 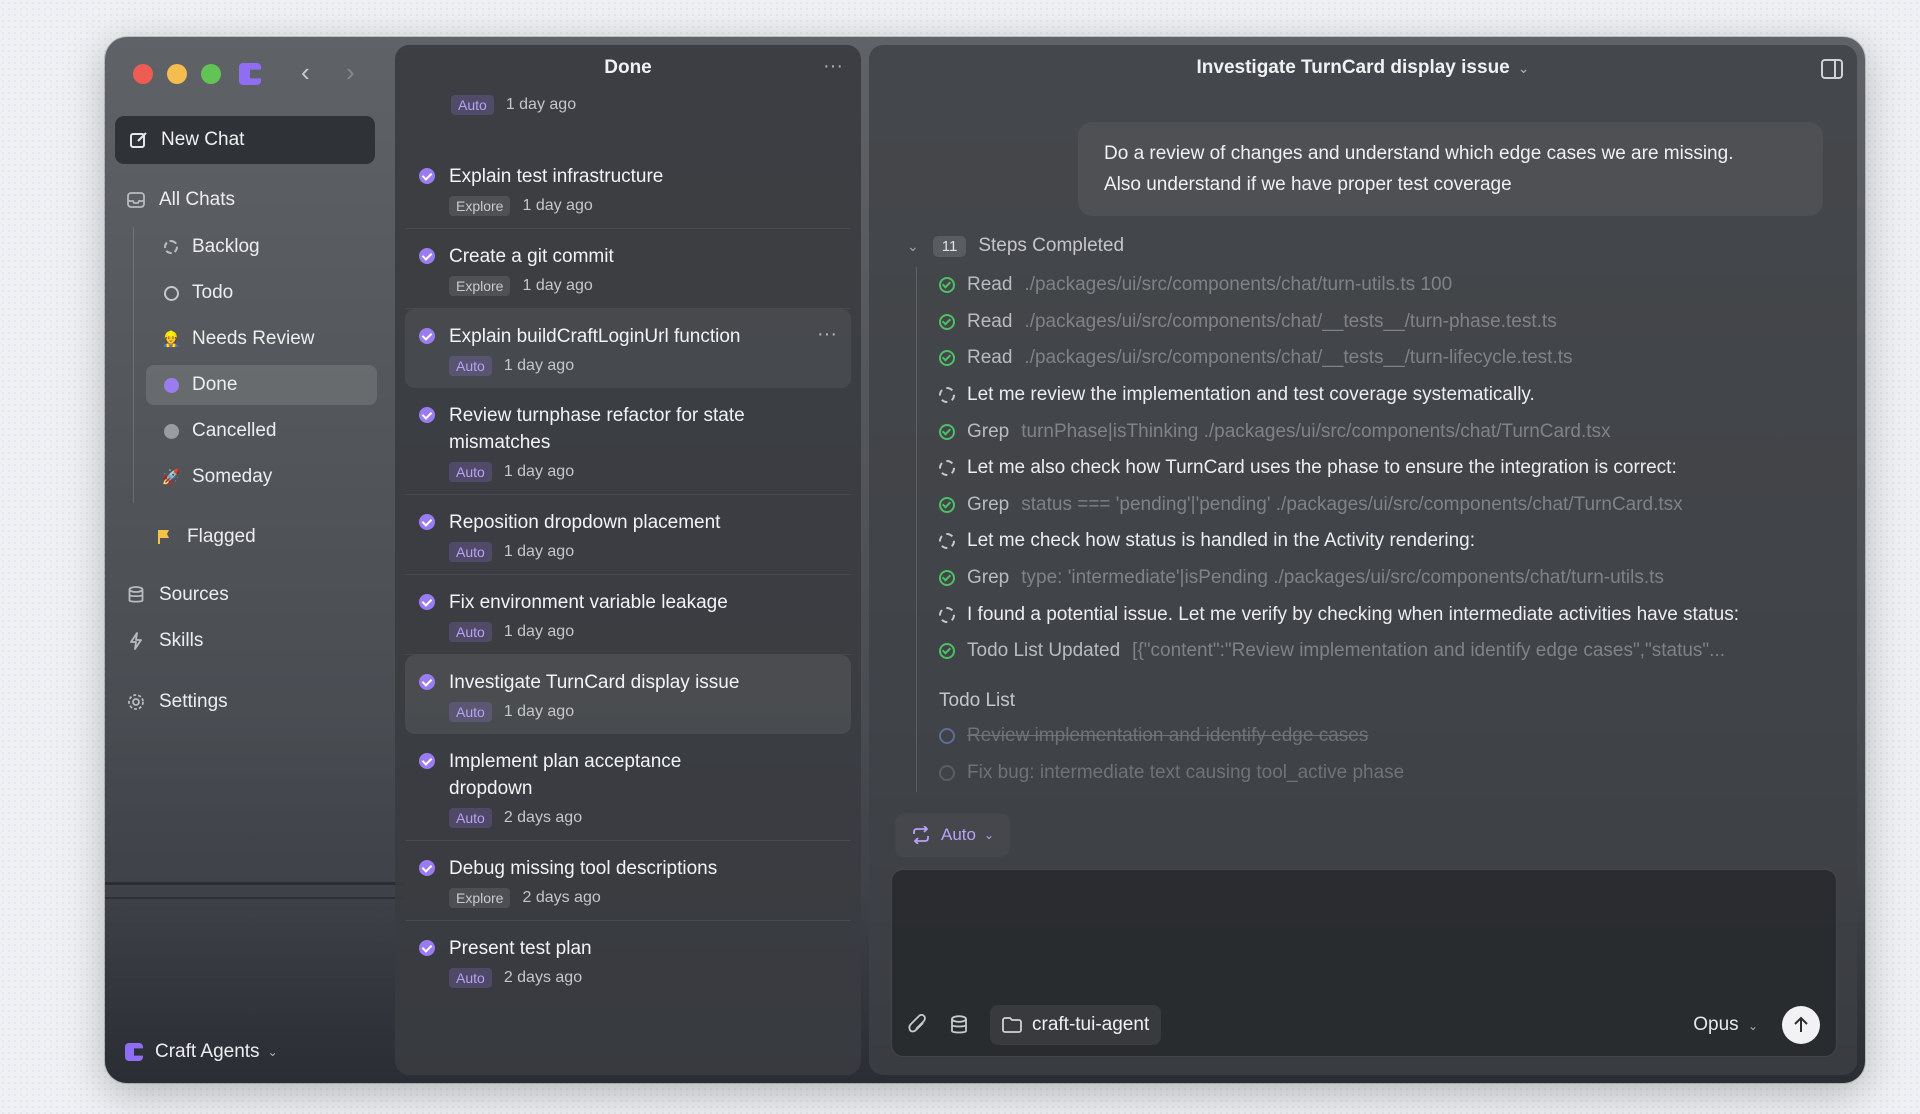 What do you see at coordinates (193, 701) in the screenshot?
I see `sidebar-item-label: Settings` at bounding box center [193, 701].